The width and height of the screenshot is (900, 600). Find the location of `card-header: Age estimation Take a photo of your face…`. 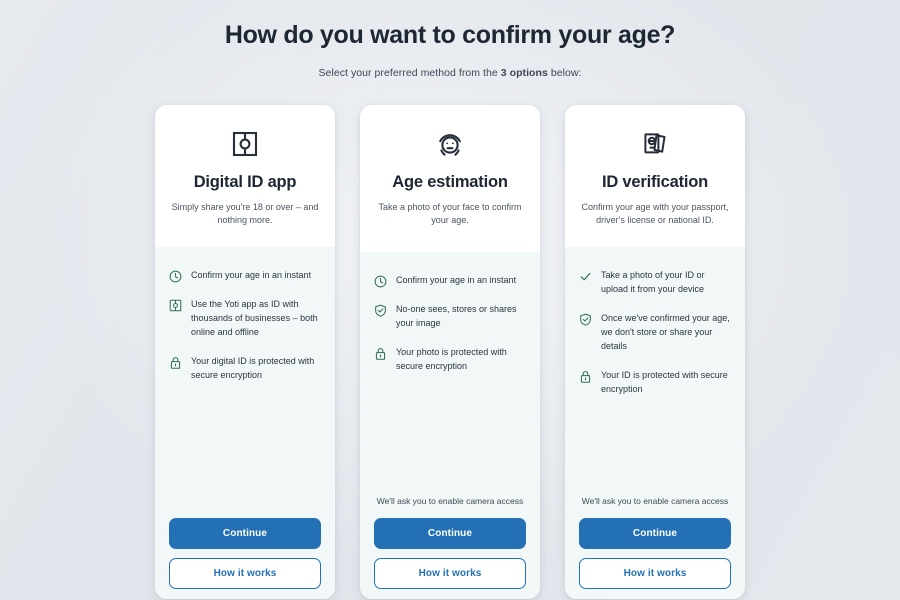

card-header: Age estimation Take a photo of your face… is located at coordinates (450, 179).